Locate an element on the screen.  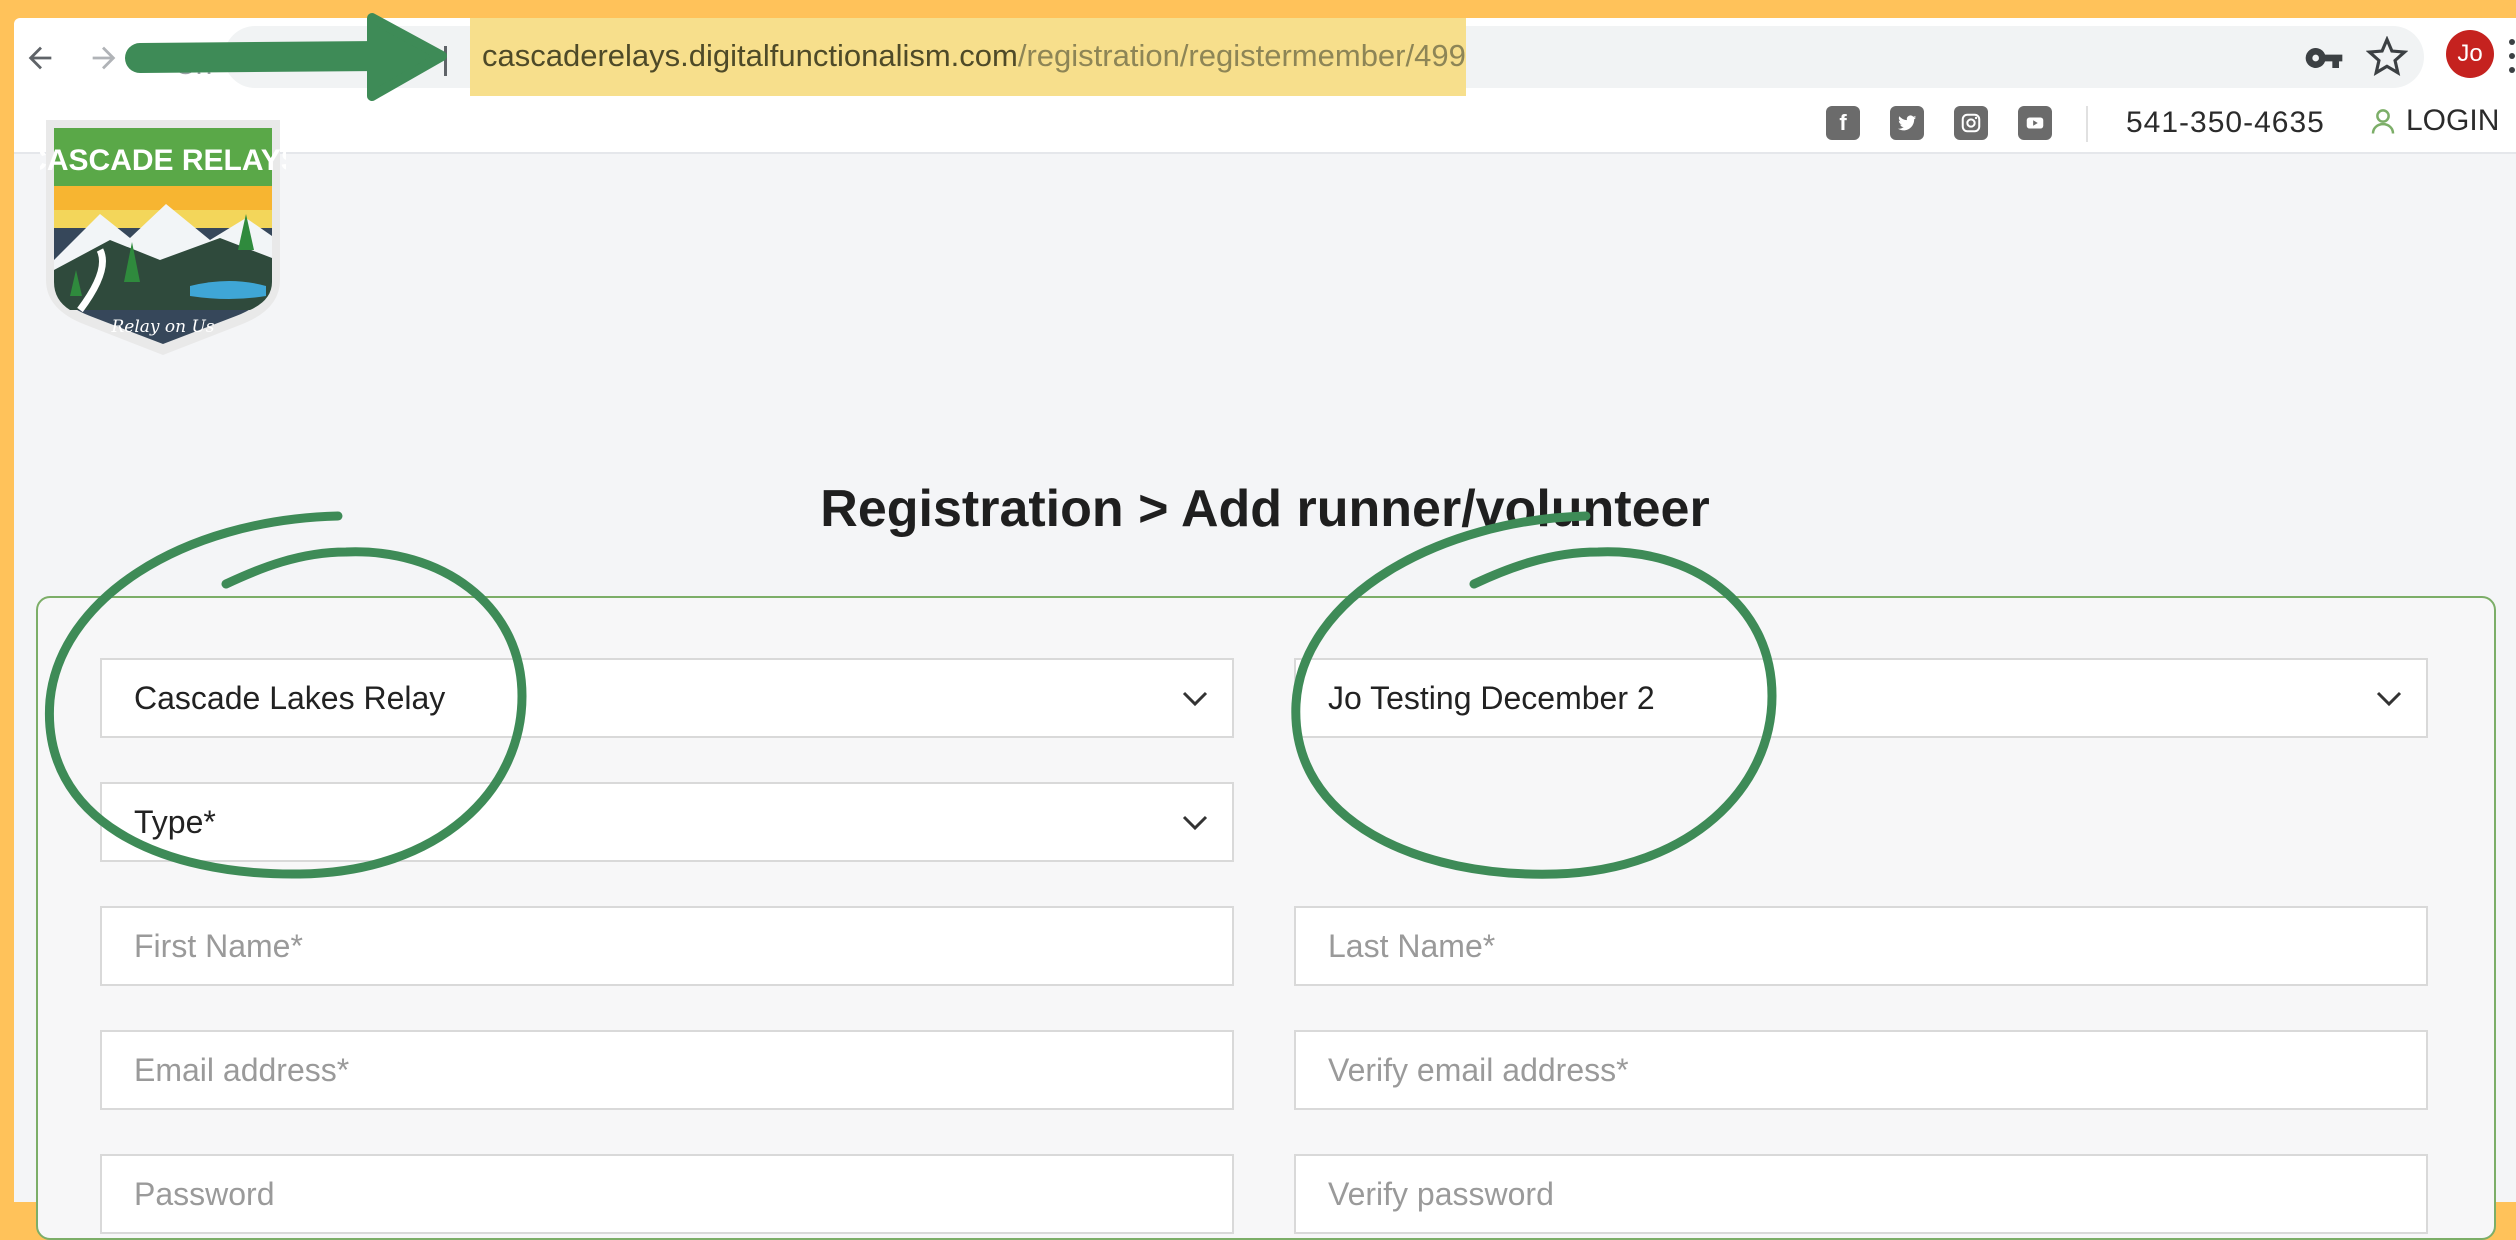
instagram-icon is located at coordinates (1971, 123).